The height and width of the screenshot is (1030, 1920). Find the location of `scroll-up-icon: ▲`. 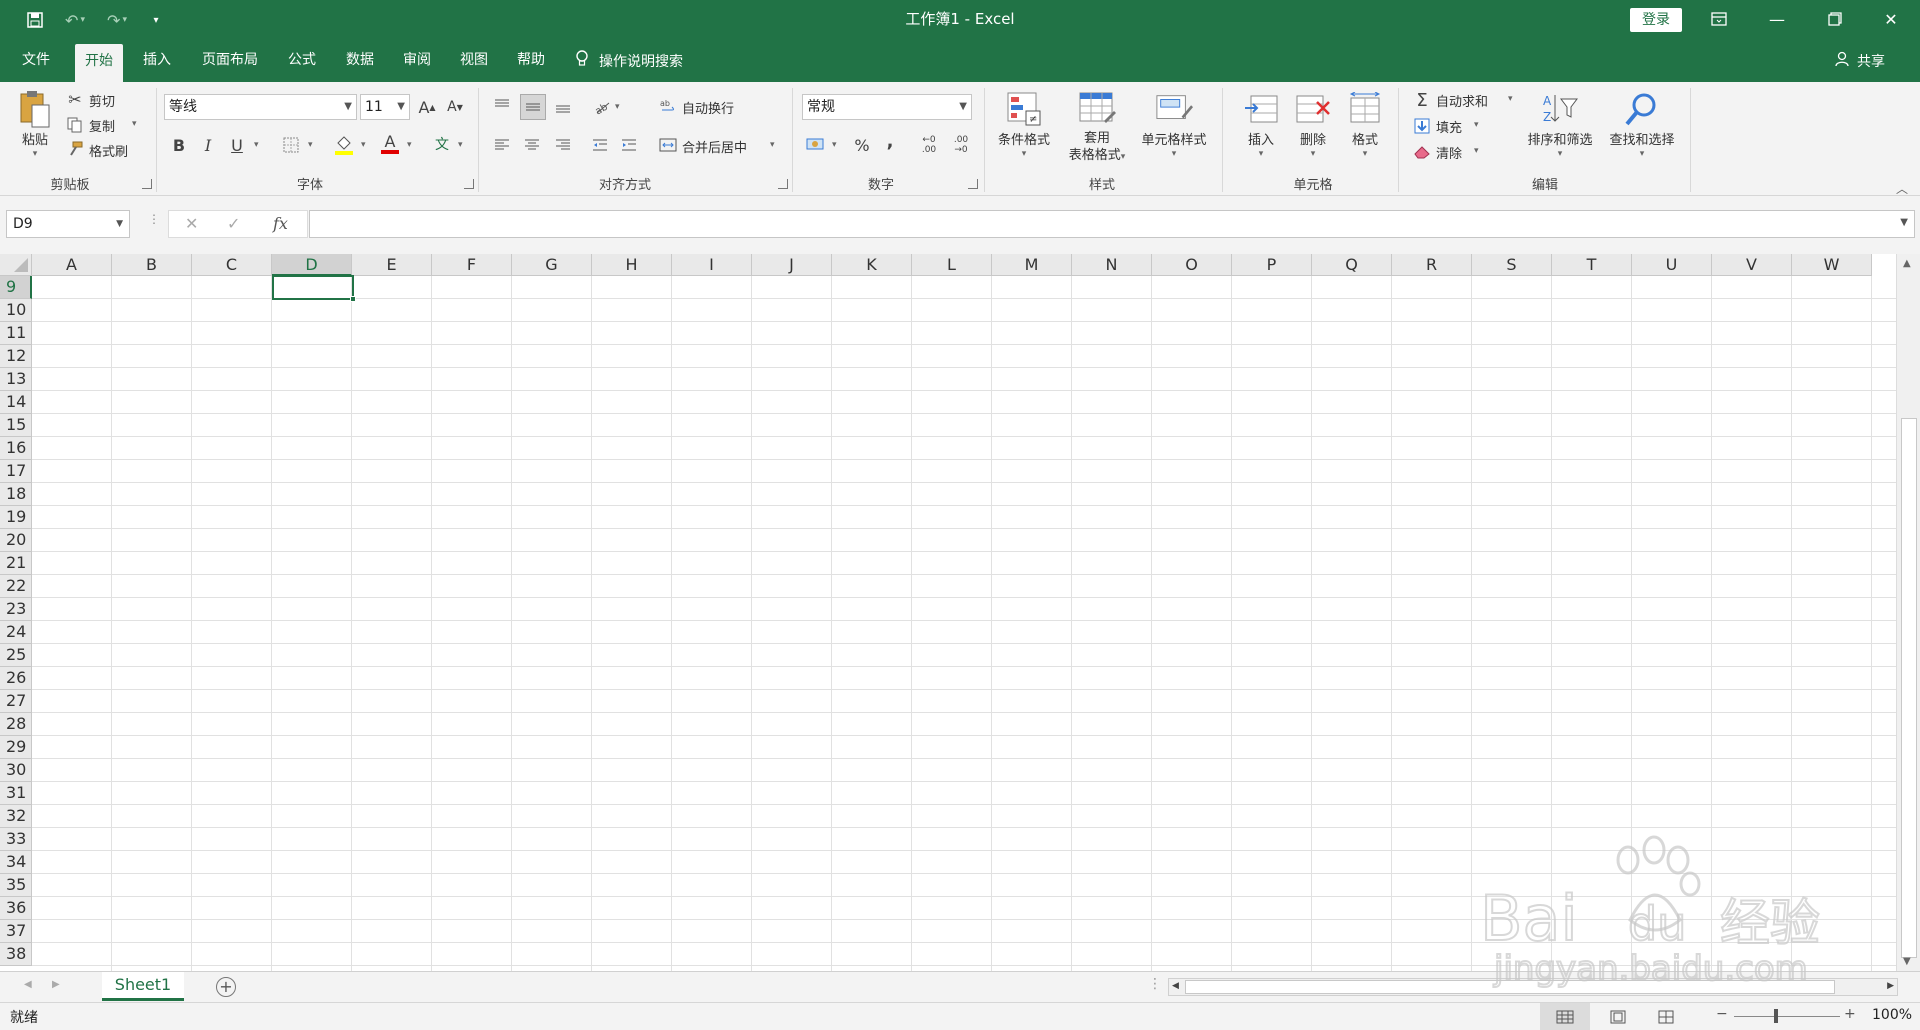

scroll-up-icon: ▲ is located at coordinates (1907, 263).